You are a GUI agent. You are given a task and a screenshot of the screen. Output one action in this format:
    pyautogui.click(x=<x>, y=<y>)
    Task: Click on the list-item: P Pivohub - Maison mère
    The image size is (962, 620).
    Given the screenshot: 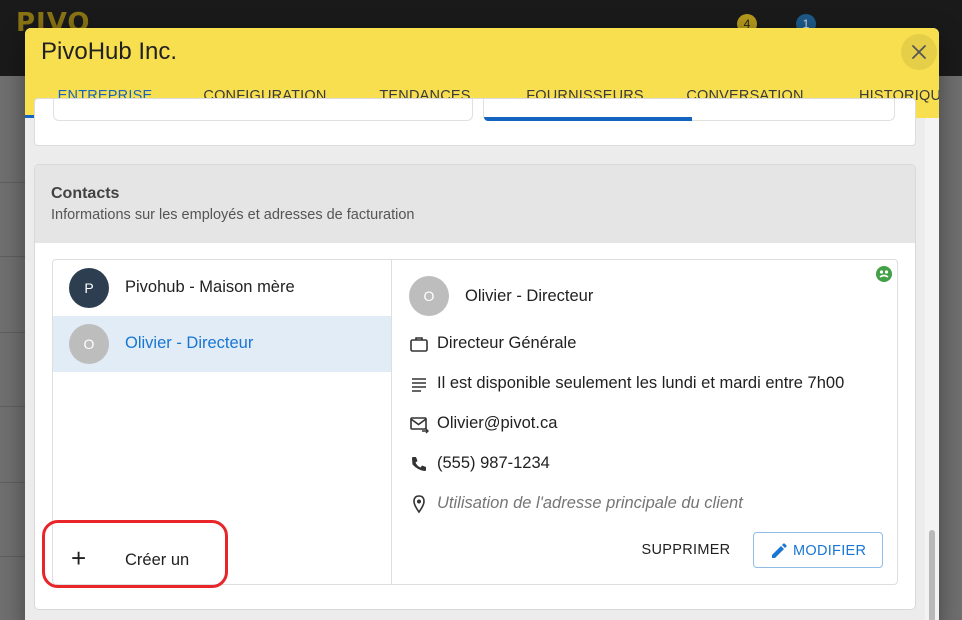 What is the action you would take?
    pyautogui.click(x=222, y=288)
    